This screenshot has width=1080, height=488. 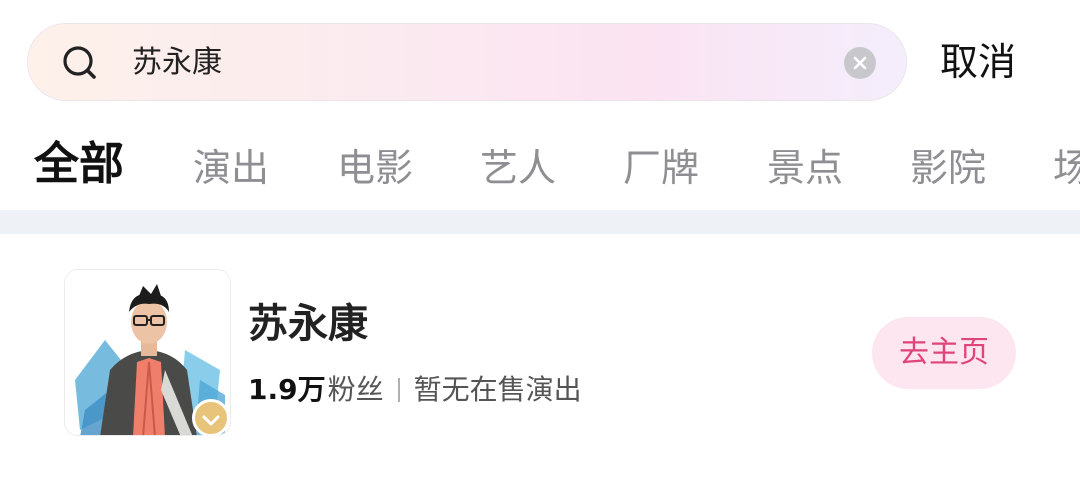 I want to click on search-input: 苏永康, so click(x=467, y=62).